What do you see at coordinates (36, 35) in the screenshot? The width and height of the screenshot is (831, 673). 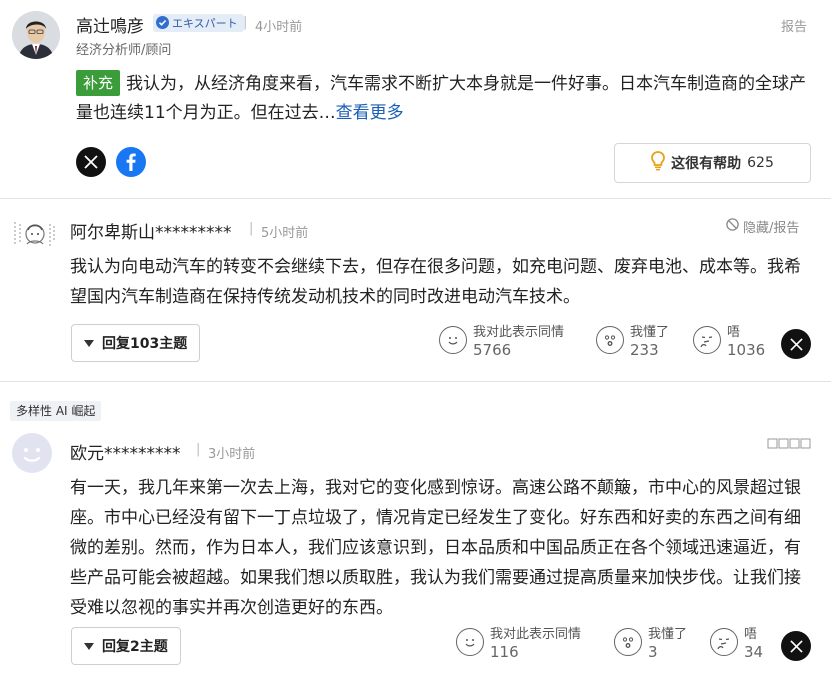 I see `expert-avatar` at bounding box center [36, 35].